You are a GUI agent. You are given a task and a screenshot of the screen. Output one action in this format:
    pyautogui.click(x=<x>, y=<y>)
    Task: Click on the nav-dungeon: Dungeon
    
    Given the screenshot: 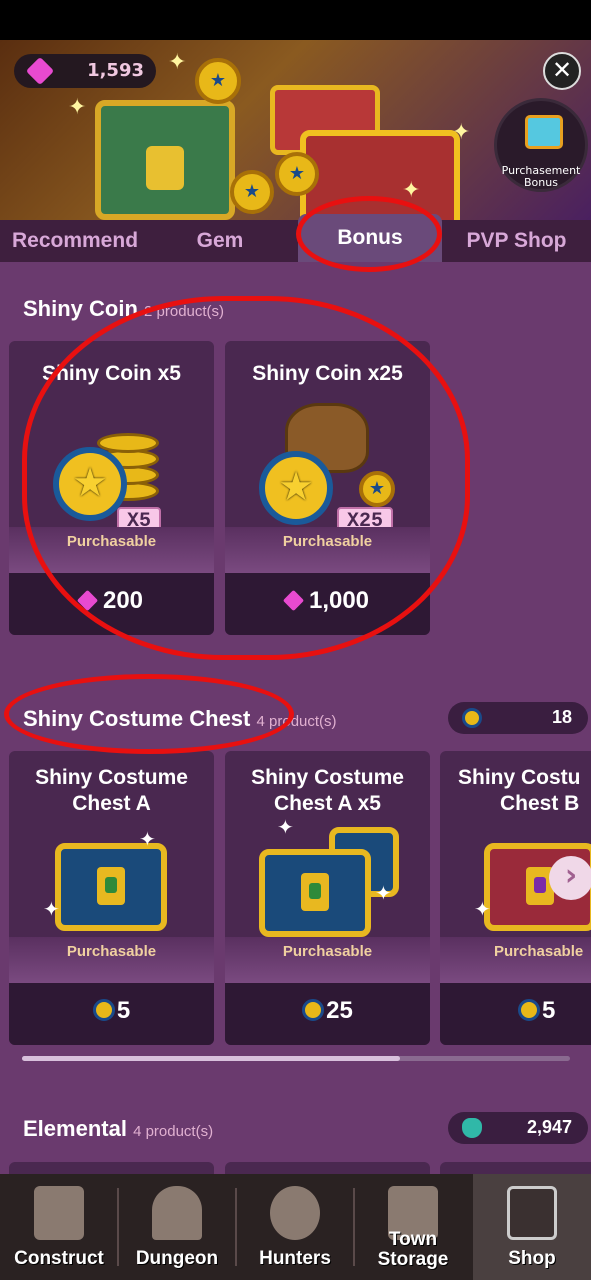 What is the action you would take?
    pyautogui.click(x=177, y=1227)
    